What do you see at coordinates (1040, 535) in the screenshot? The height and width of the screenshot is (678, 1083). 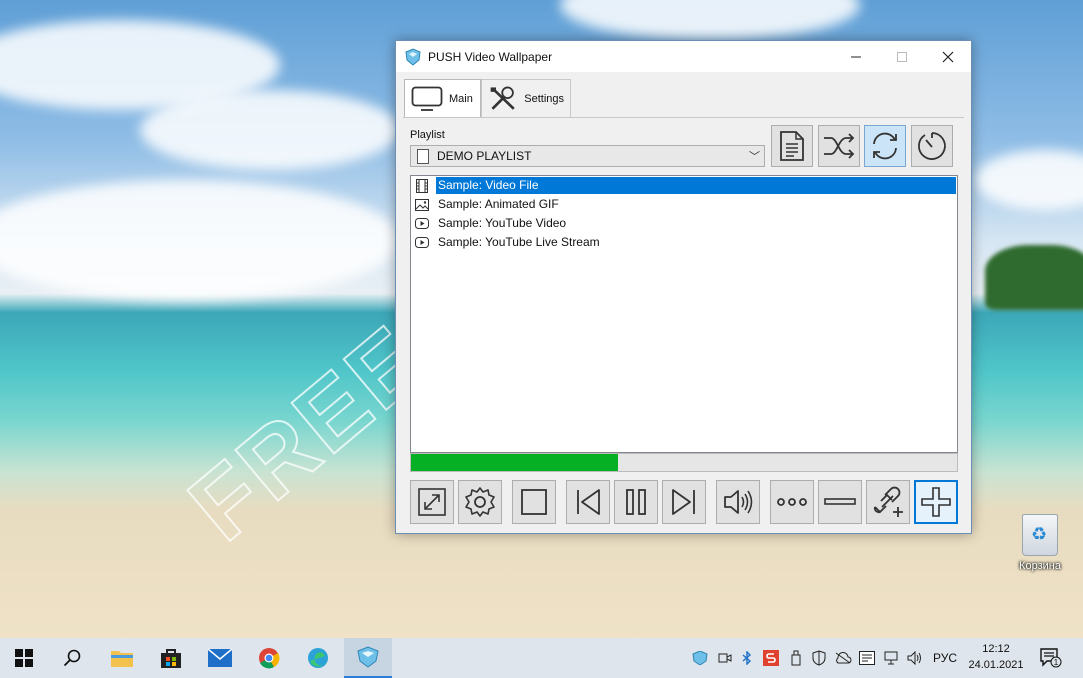 I see `recycle-bin-icon` at bounding box center [1040, 535].